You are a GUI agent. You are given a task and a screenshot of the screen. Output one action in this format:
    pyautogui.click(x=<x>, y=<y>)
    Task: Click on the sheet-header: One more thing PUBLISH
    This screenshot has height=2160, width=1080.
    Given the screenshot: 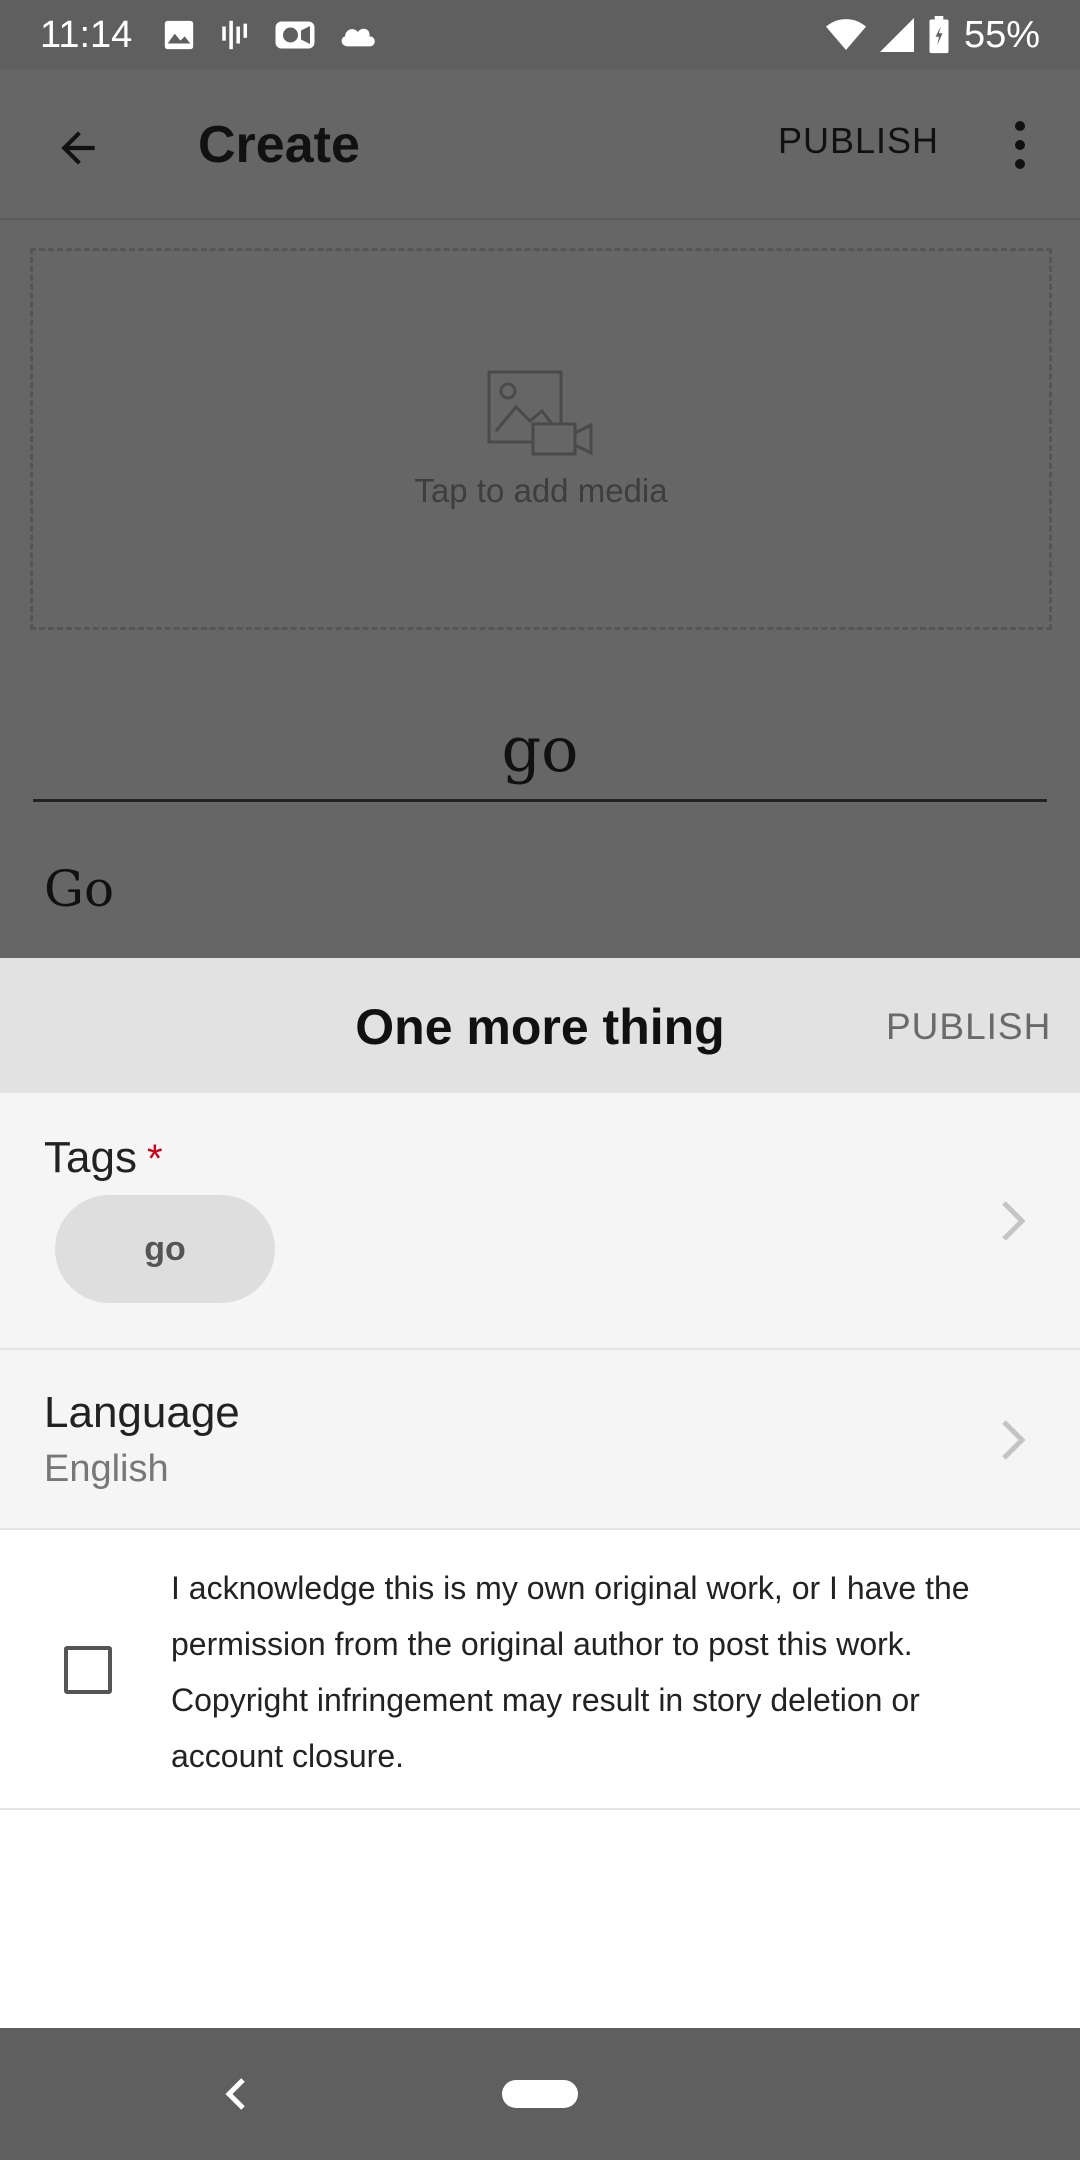 What is the action you would take?
    pyautogui.click(x=540, y=1025)
    